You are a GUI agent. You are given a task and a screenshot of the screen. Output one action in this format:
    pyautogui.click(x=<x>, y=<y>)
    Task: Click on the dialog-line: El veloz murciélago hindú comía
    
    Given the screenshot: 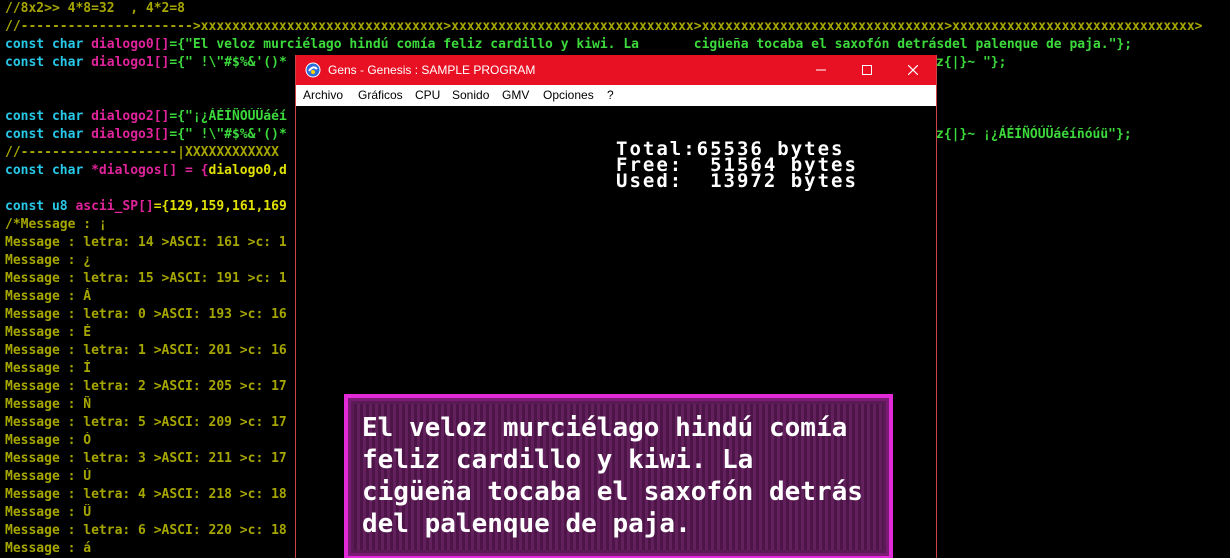 What is the action you would take?
    pyautogui.click(x=605, y=428)
    